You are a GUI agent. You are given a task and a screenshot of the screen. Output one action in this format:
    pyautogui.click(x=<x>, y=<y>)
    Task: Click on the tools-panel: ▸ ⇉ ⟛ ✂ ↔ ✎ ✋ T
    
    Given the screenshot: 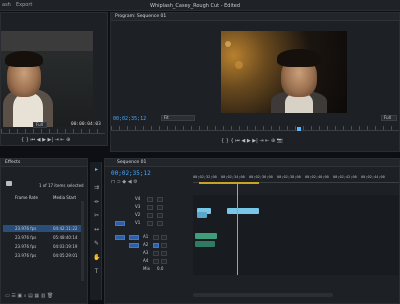 What is the action you would take?
    pyautogui.click(x=96, y=231)
    